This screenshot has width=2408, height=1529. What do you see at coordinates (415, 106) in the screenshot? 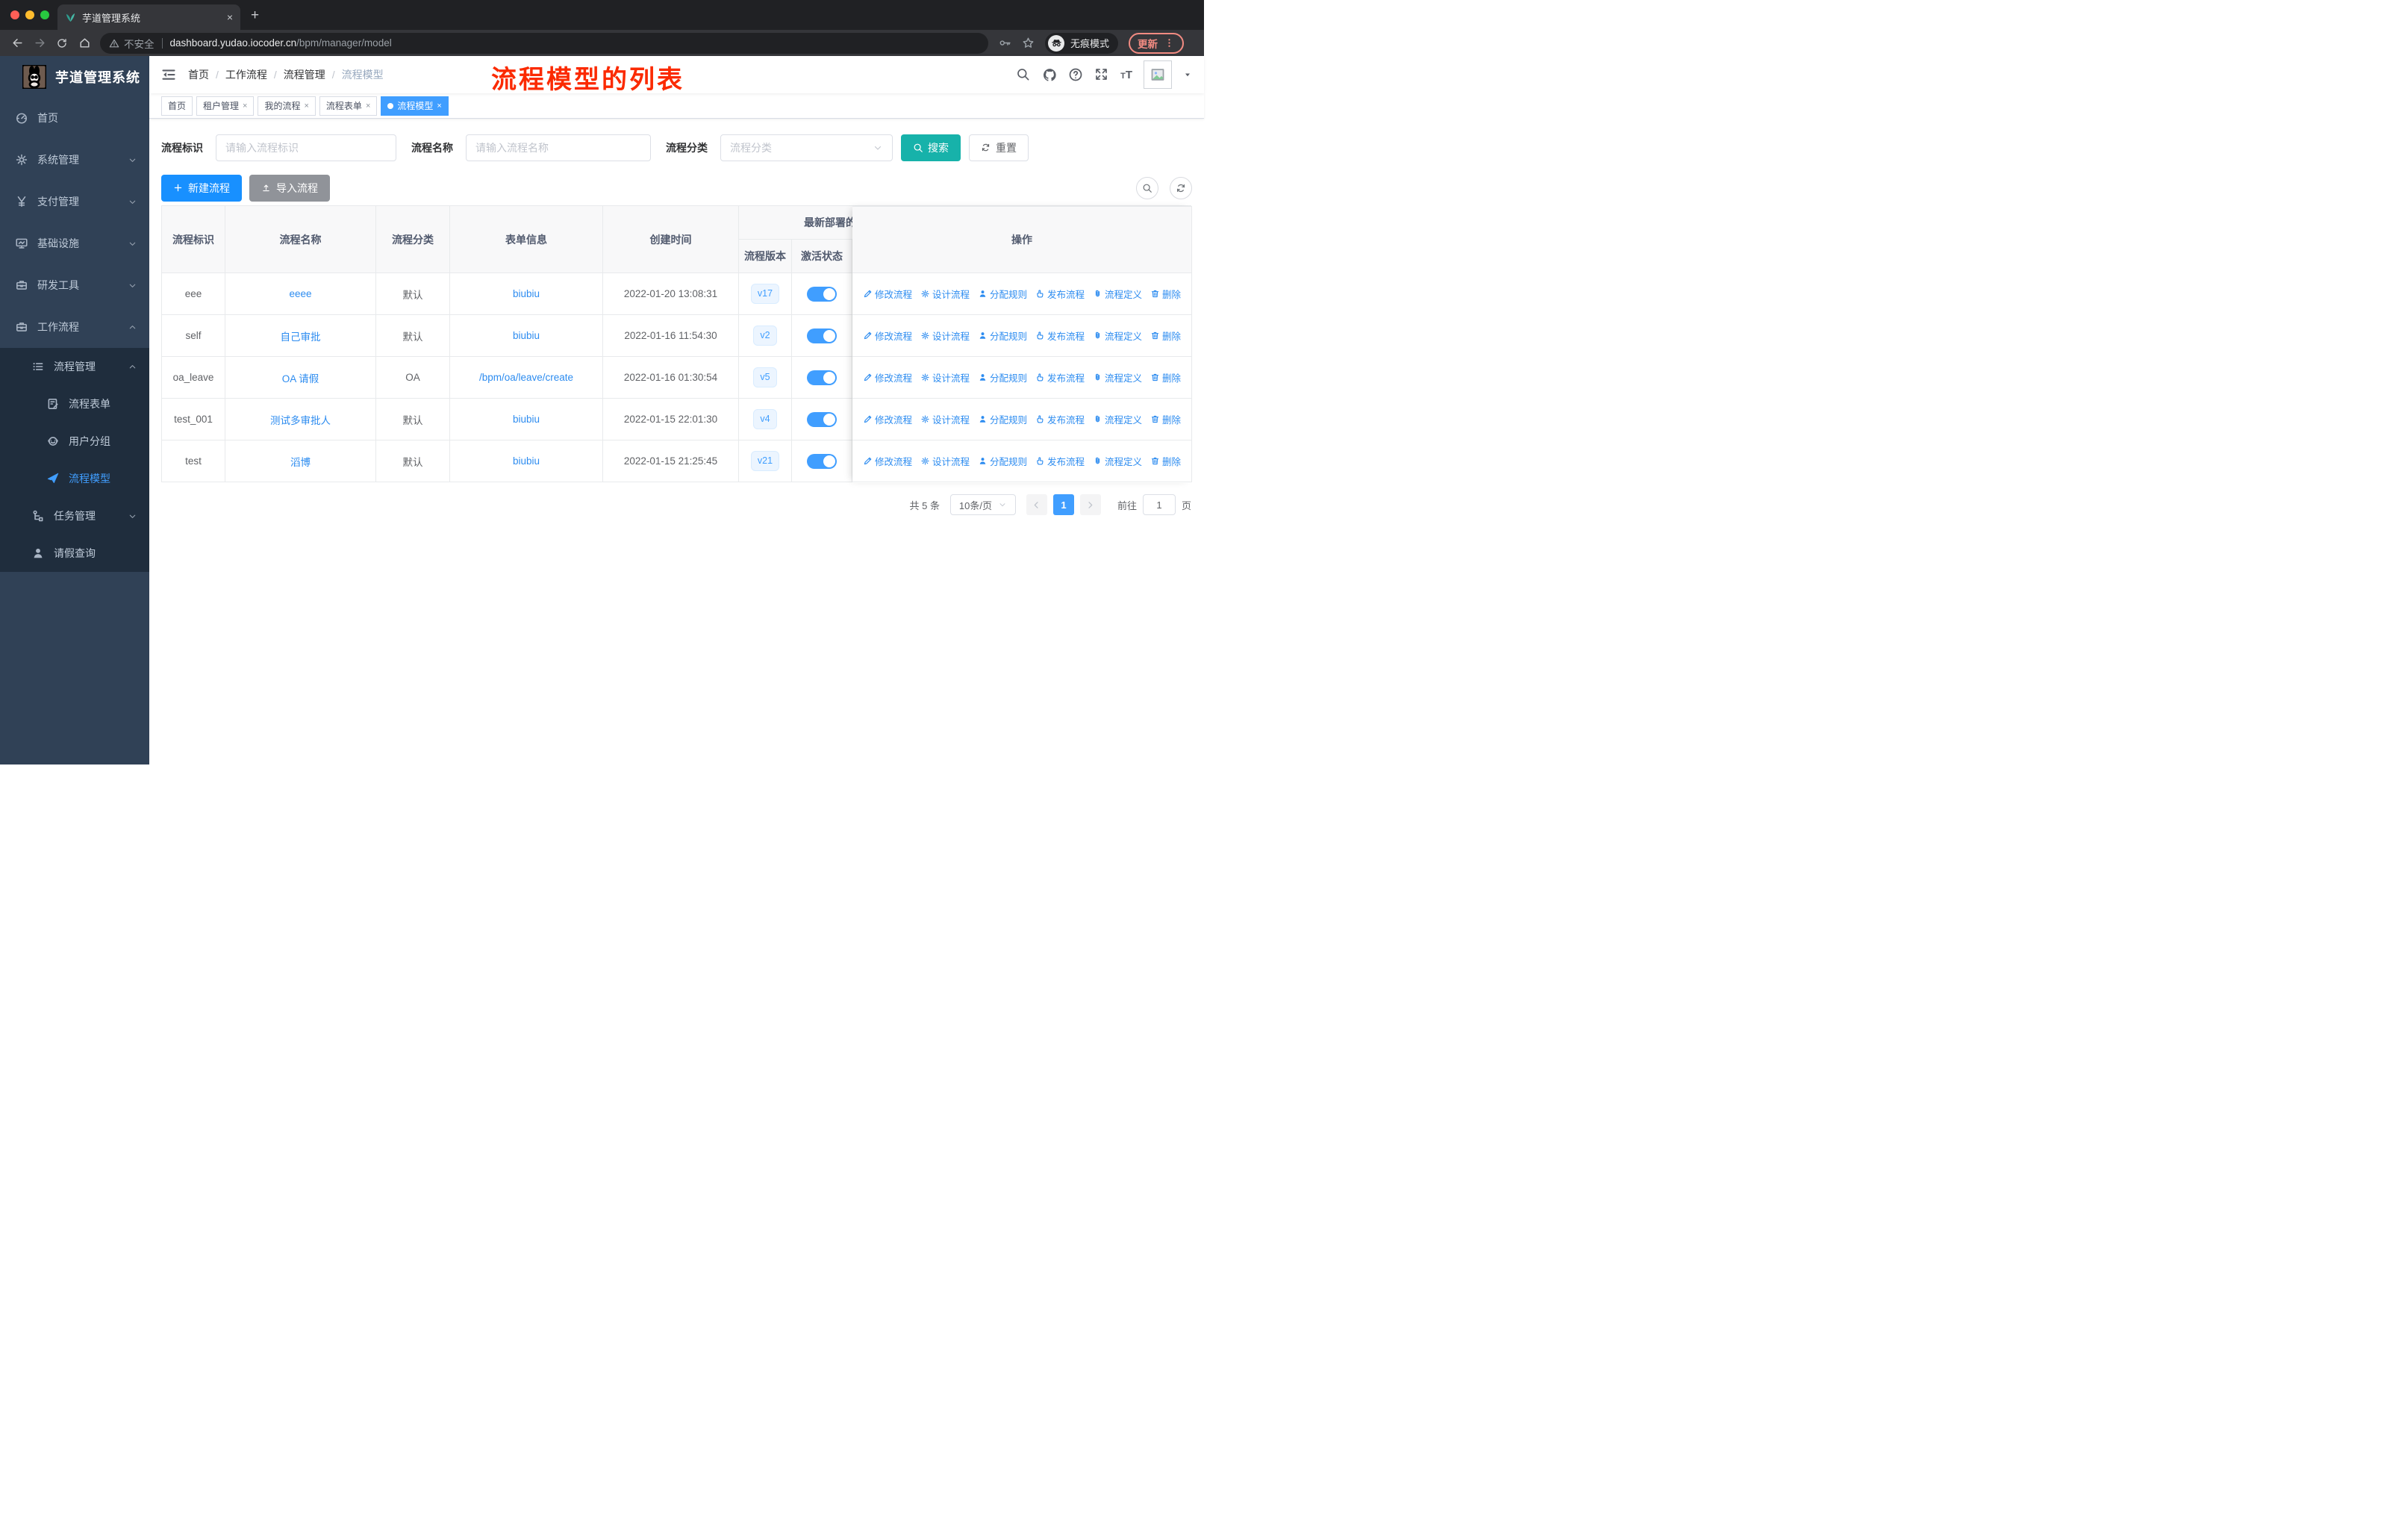
I see `tag-流程模型: 流程模型 ×` at bounding box center [415, 106].